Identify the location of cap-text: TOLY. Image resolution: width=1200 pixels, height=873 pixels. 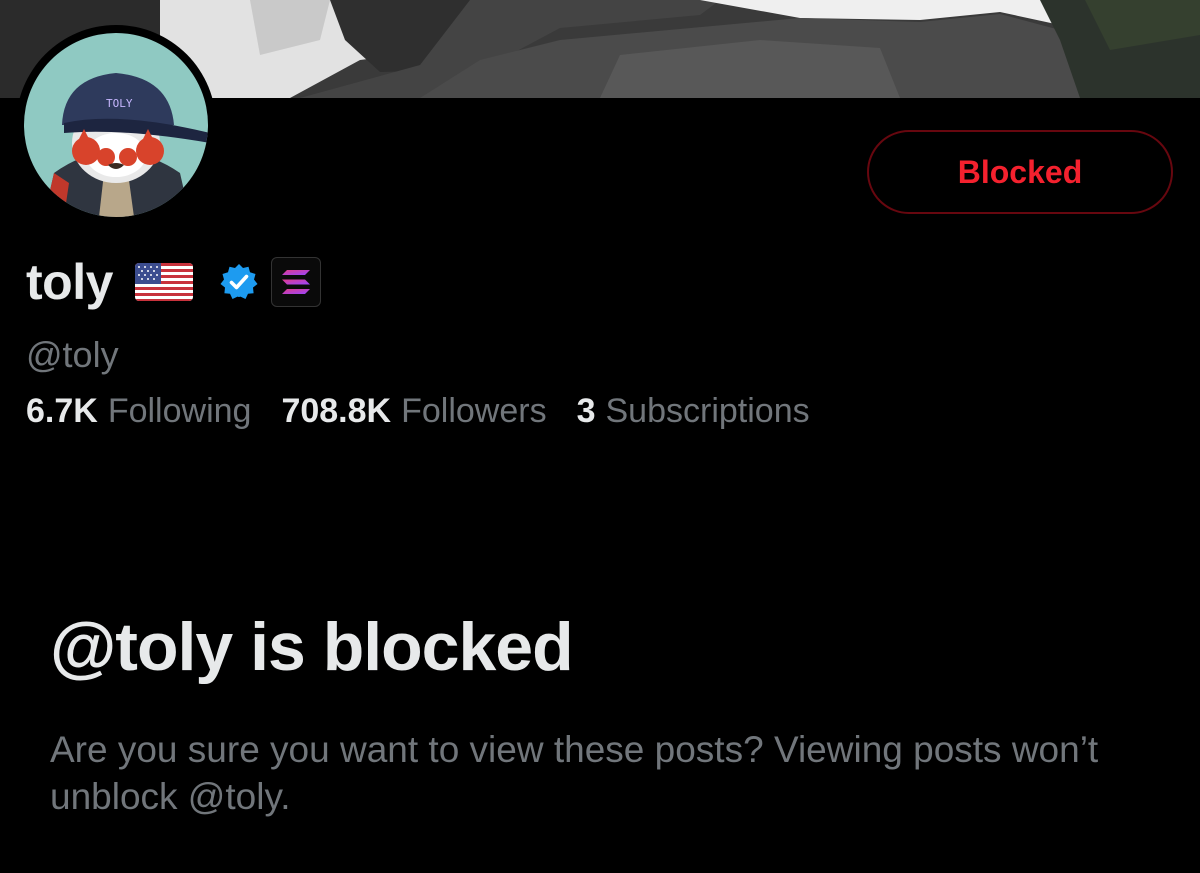
(119, 103).